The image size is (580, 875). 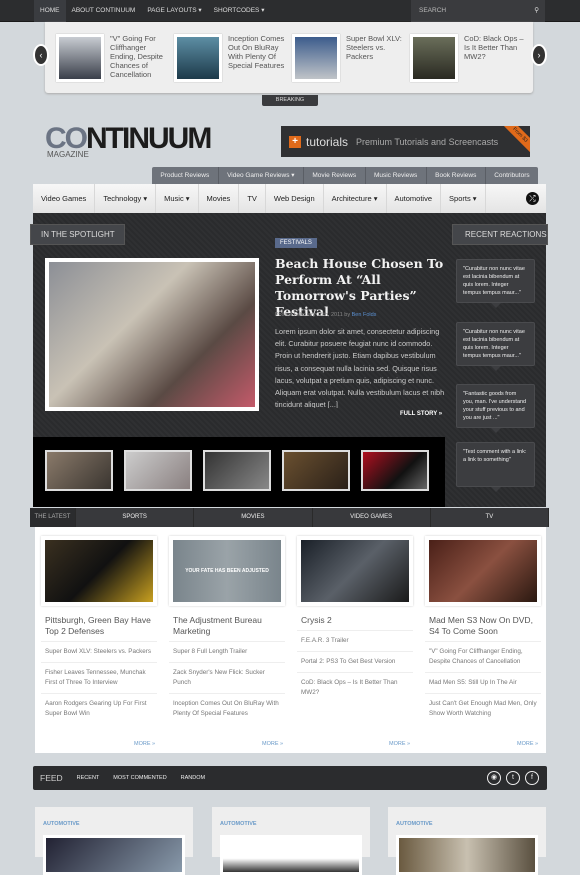 What do you see at coordinates (490, 517) in the screenshot?
I see `tab-tv: TV` at bounding box center [490, 517].